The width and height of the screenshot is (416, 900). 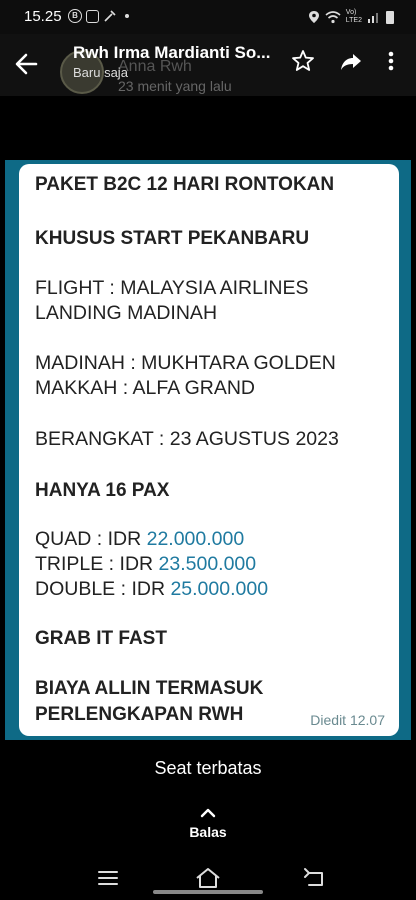 What do you see at coordinates (391, 61) in the screenshot?
I see `more-vert-icon` at bounding box center [391, 61].